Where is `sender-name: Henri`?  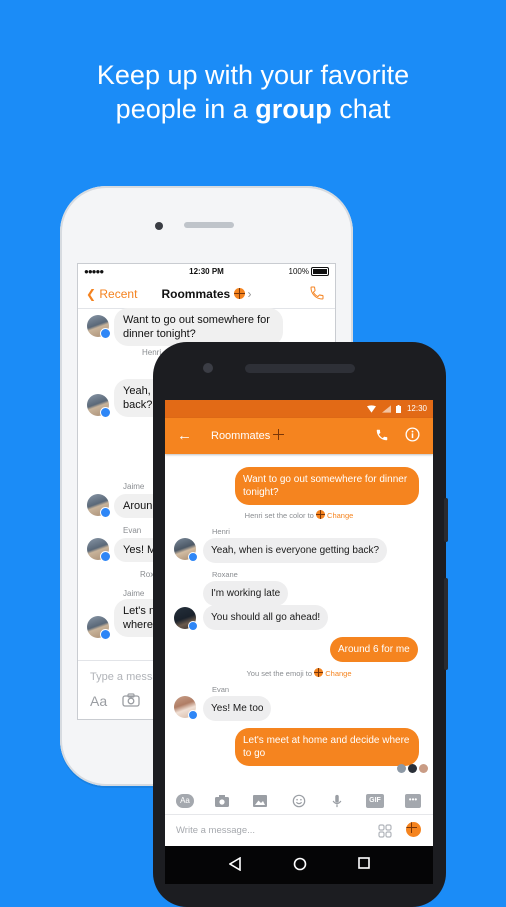
sender-name: Henri is located at coordinates (221, 531).